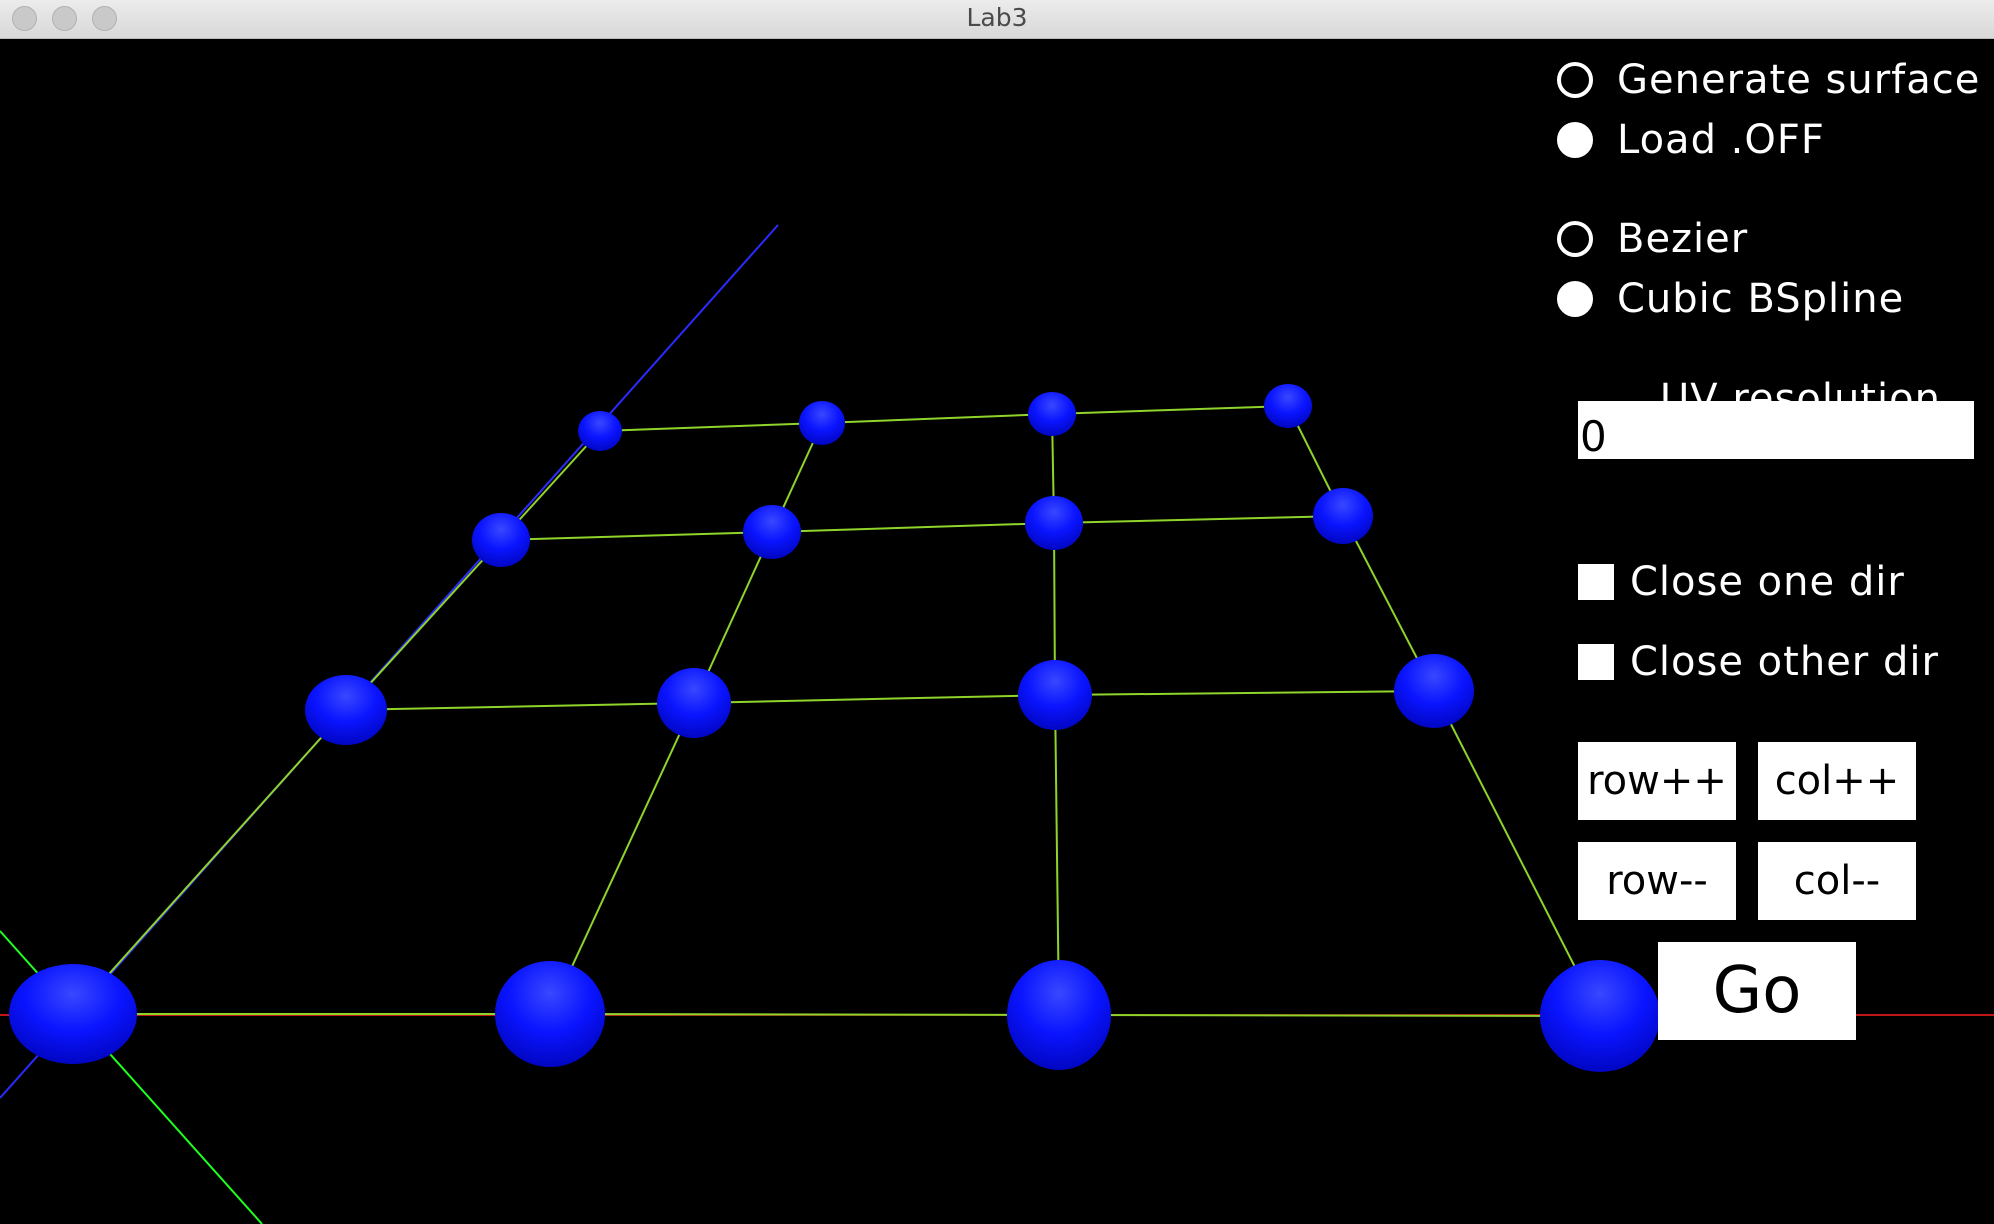 The image size is (1994, 1224). What do you see at coordinates (1837, 881) in the screenshot?
I see `col-decrement-button: col--` at bounding box center [1837, 881].